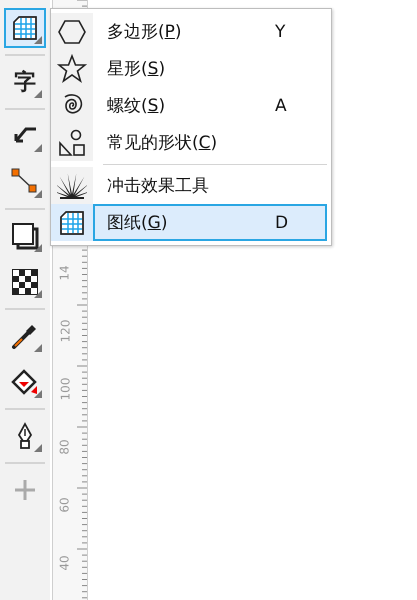  I want to click on ruler-label: 14, so click(65, 273).